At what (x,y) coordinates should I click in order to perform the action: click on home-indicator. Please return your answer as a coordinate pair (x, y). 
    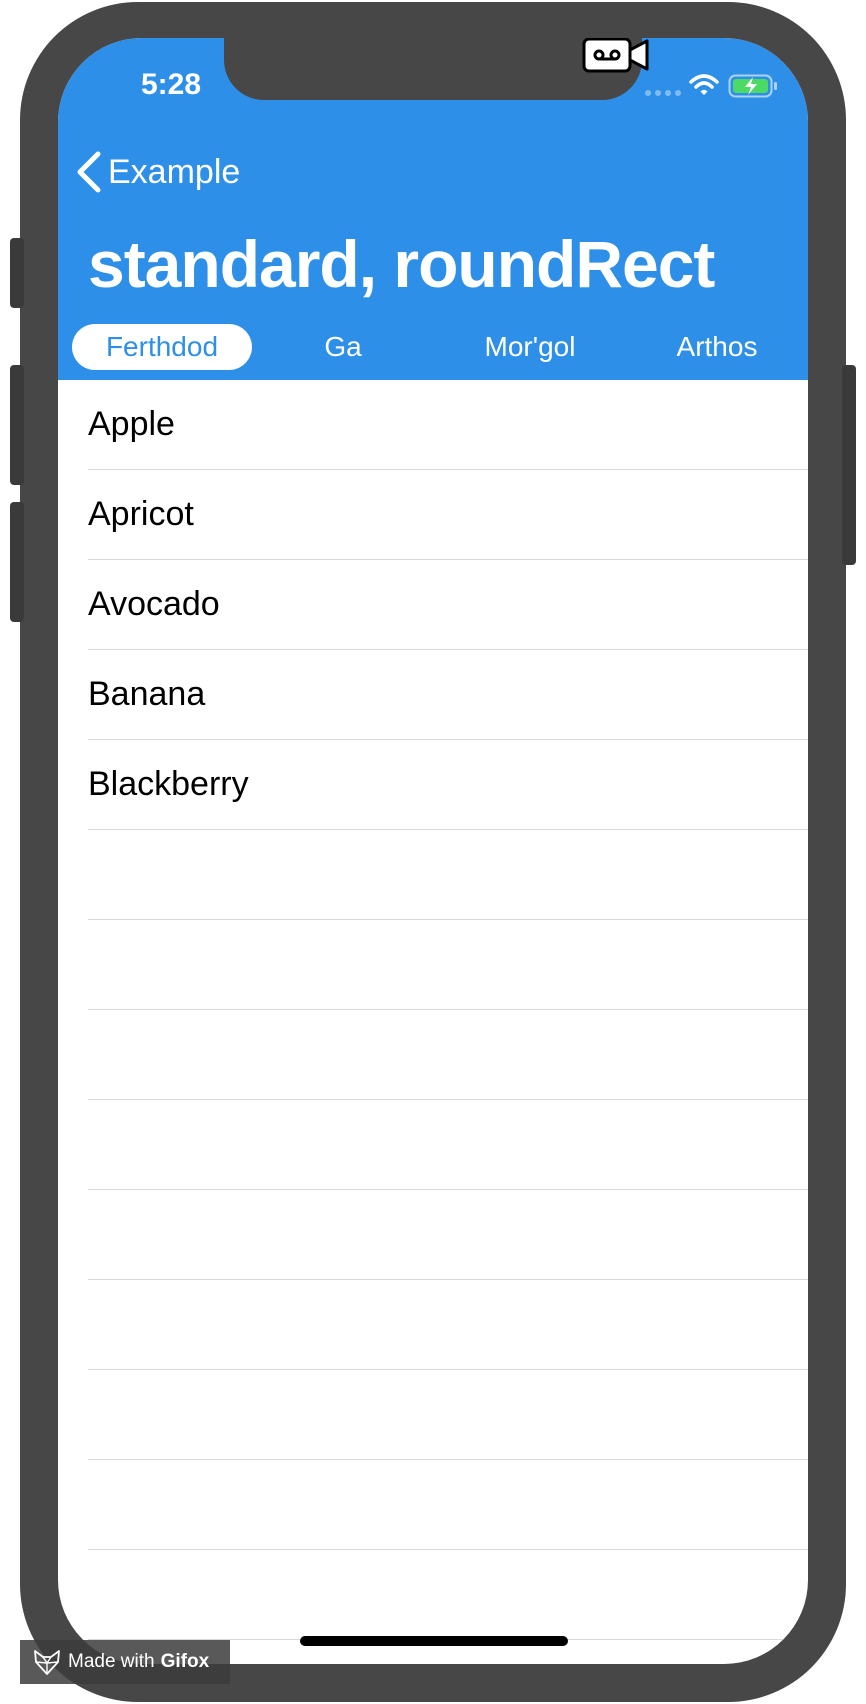
    Looking at the image, I should click on (434, 1641).